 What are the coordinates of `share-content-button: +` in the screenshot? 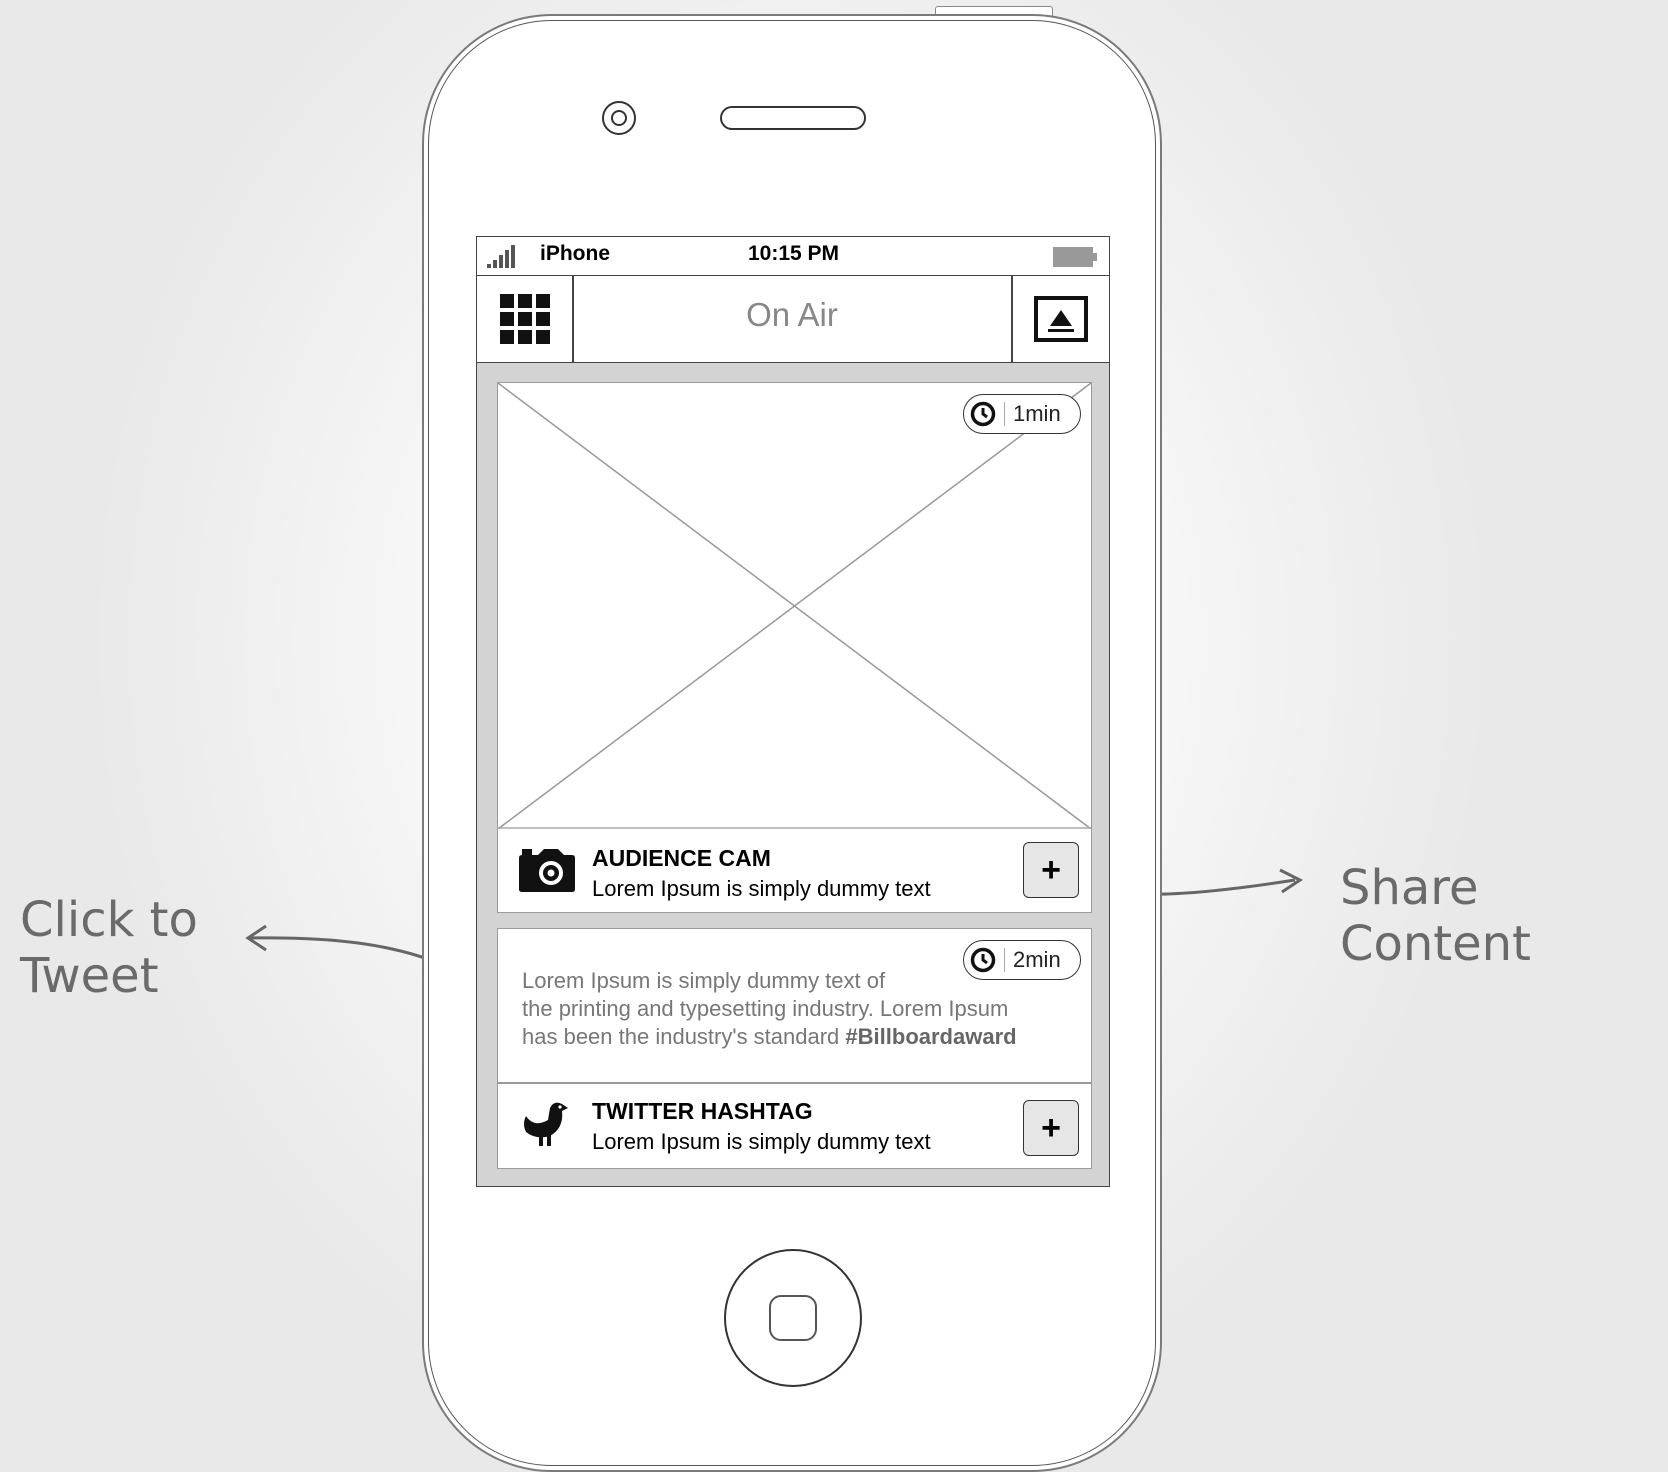 It's located at (1051, 870).